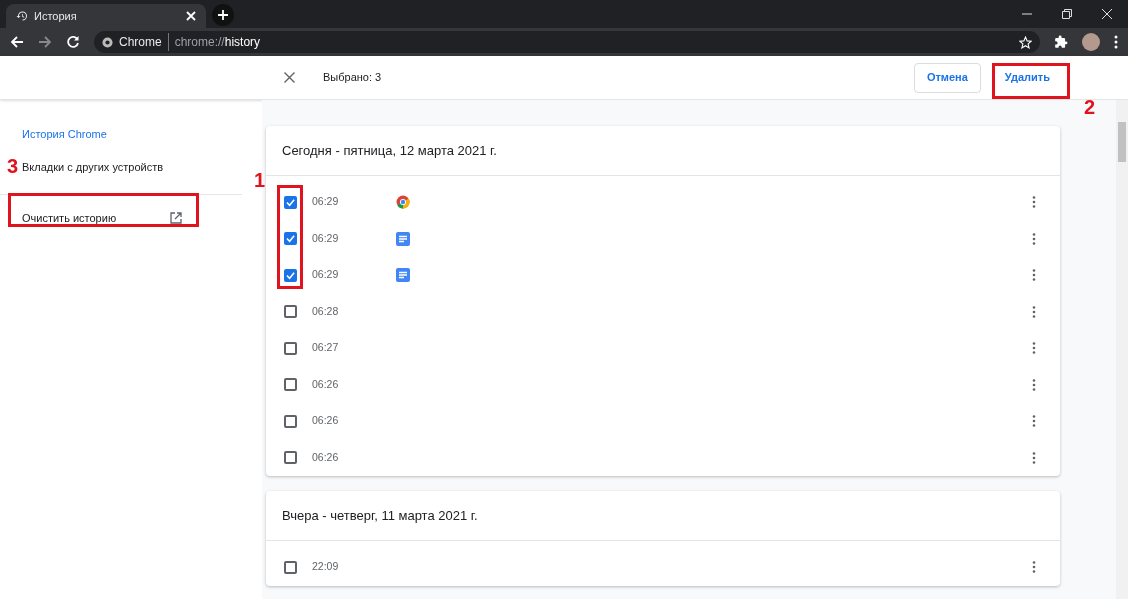  What do you see at coordinates (1091, 42) in the screenshot?
I see `avatar` at bounding box center [1091, 42].